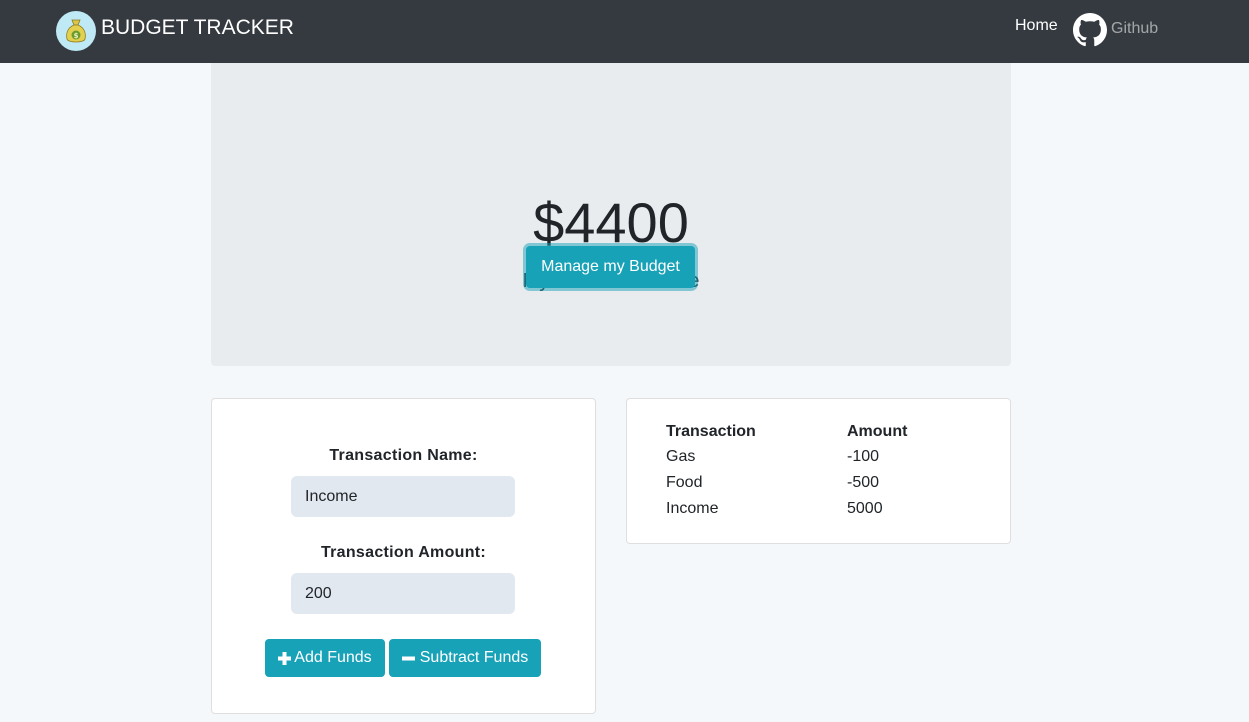 The height and width of the screenshot is (722, 1249). What do you see at coordinates (816, 432) in the screenshot?
I see `table-header-row: Transaction Amount` at bounding box center [816, 432].